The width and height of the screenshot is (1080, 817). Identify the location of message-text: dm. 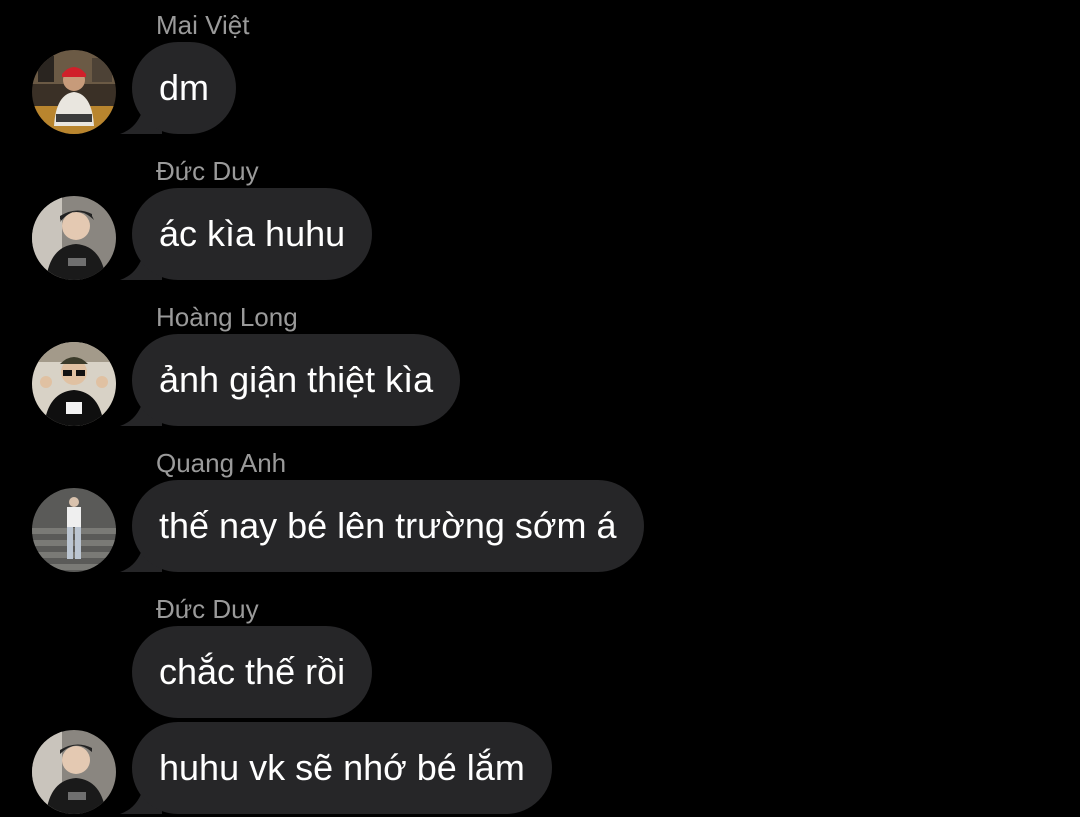
(184, 87).